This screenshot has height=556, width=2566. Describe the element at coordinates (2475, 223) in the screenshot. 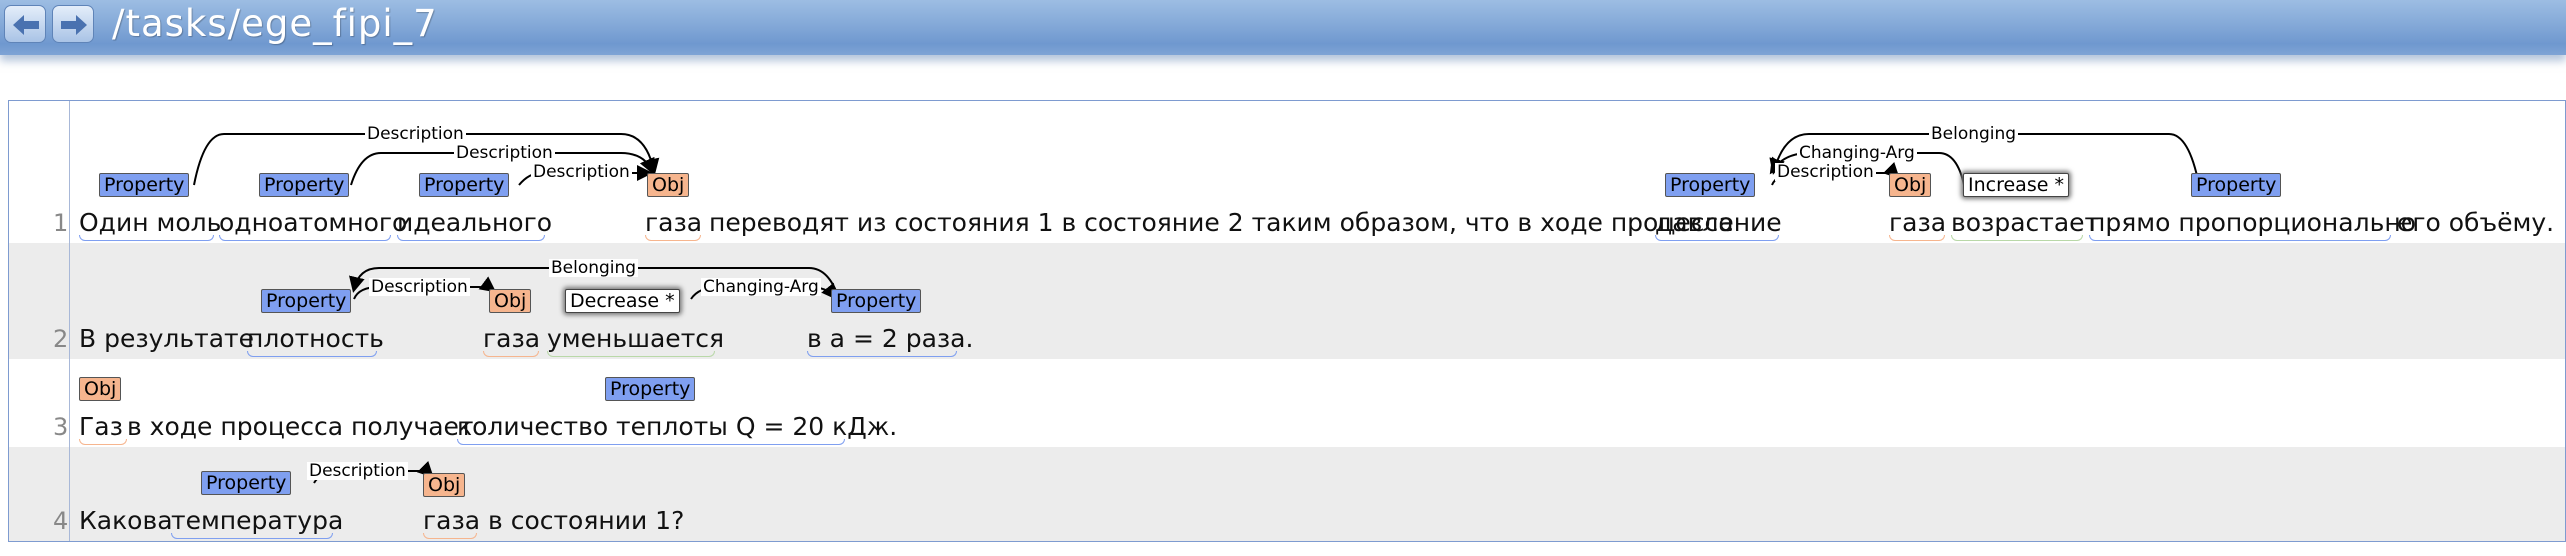

I see `token: его объёму.` at that location.